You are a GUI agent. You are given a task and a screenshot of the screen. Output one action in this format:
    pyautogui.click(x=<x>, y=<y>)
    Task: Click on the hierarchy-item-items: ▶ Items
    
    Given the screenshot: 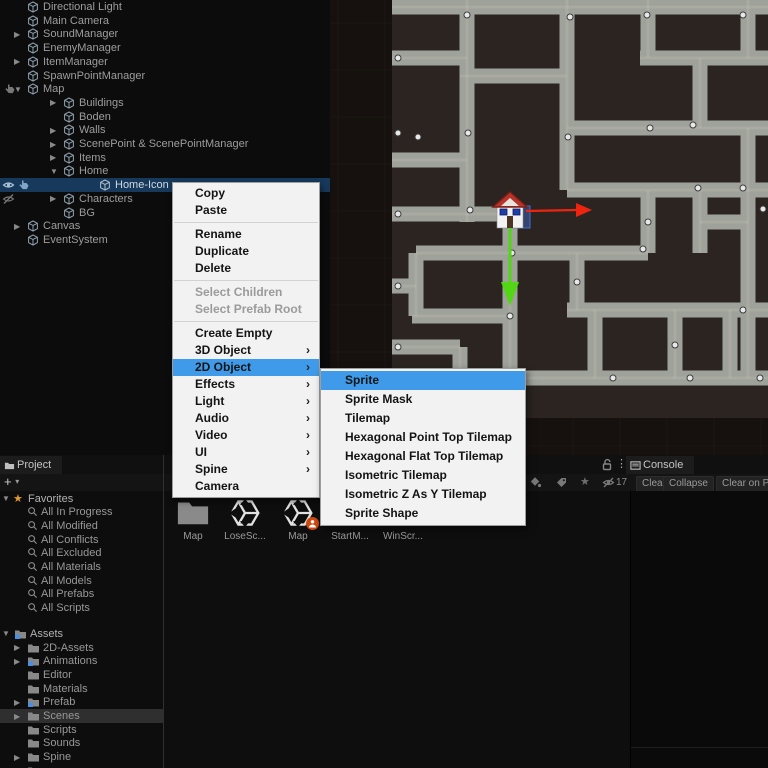 What is the action you would take?
    pyautogui.click(x=165, y=158)
    